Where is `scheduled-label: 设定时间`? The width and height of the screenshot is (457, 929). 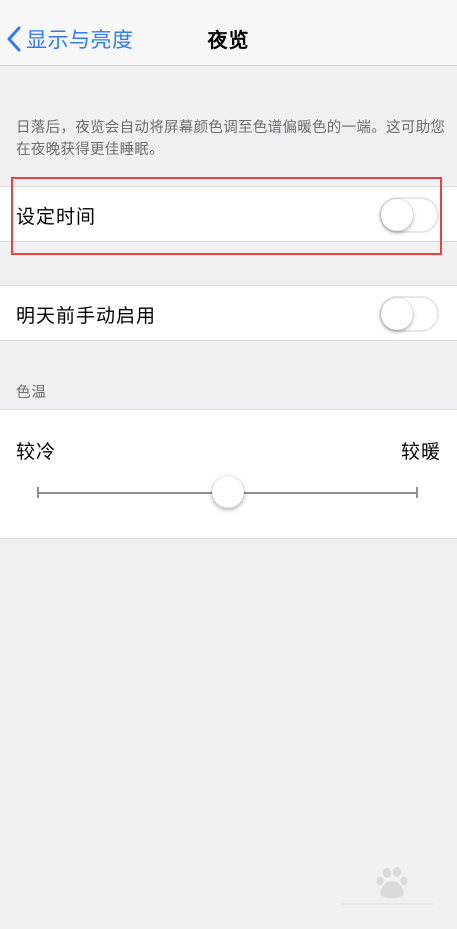
scheduled-label: 设定时间 is located at coordinates (56, 217).